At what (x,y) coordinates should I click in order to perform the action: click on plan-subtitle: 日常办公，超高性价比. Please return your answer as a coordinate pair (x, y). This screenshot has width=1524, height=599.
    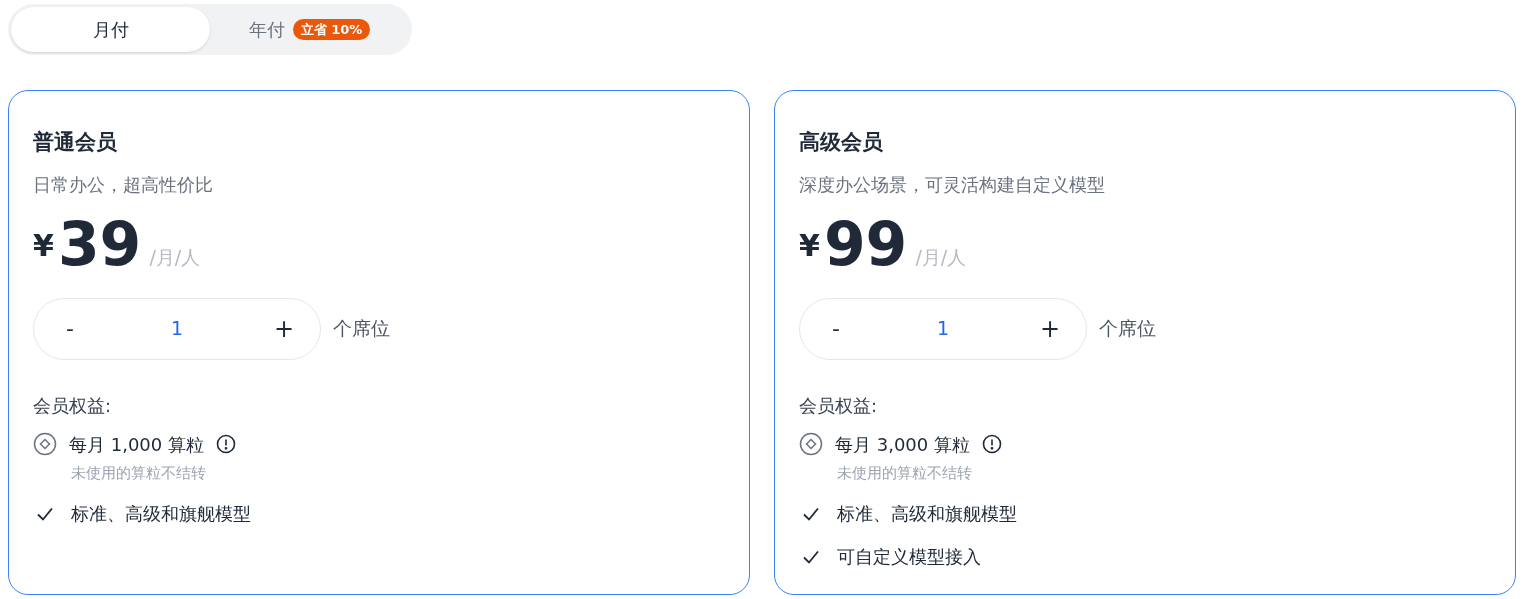
    Looking at the image, I should click on (123, 184).